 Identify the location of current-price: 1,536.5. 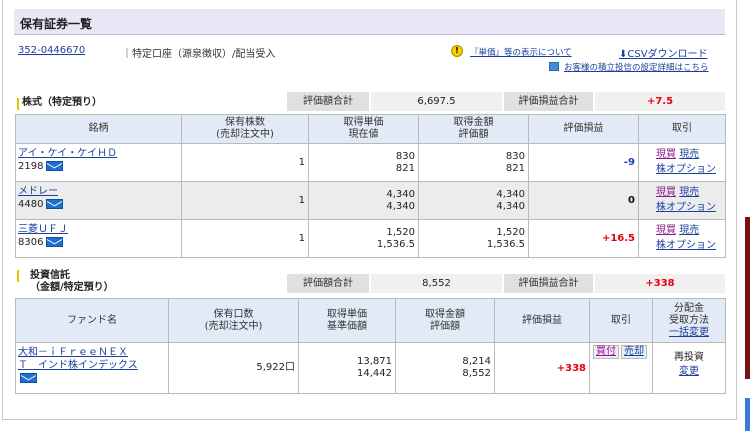
(395, 244).